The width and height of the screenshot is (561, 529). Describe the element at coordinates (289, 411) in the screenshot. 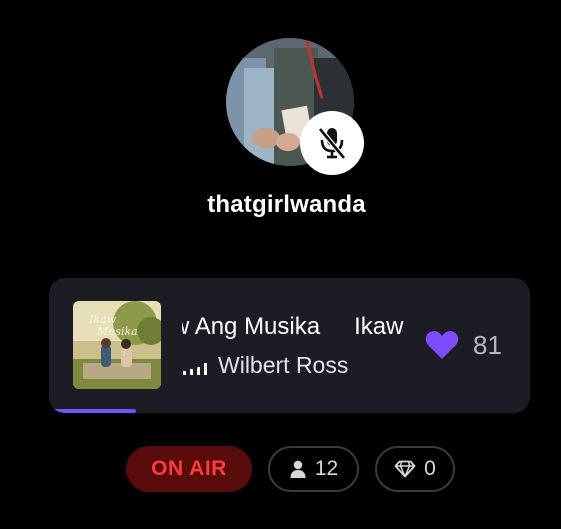

I see `song-progress-bar` at that location.